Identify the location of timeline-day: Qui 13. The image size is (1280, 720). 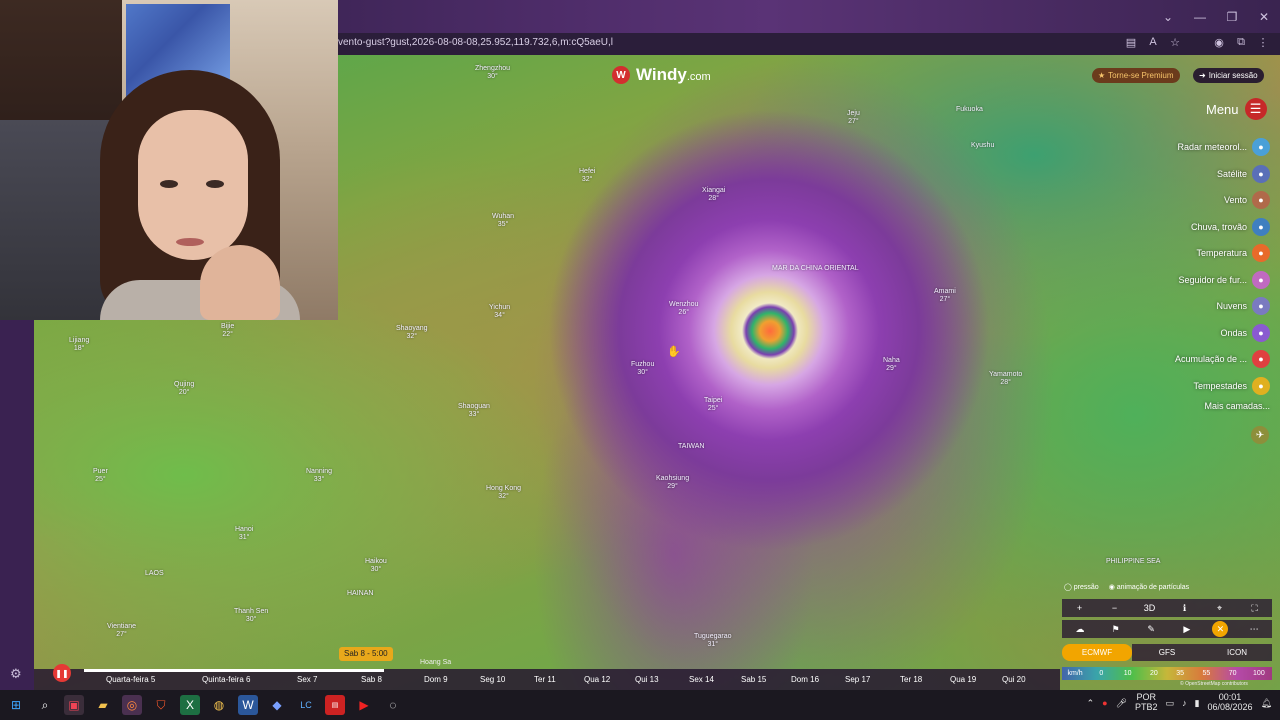
(647, 679).